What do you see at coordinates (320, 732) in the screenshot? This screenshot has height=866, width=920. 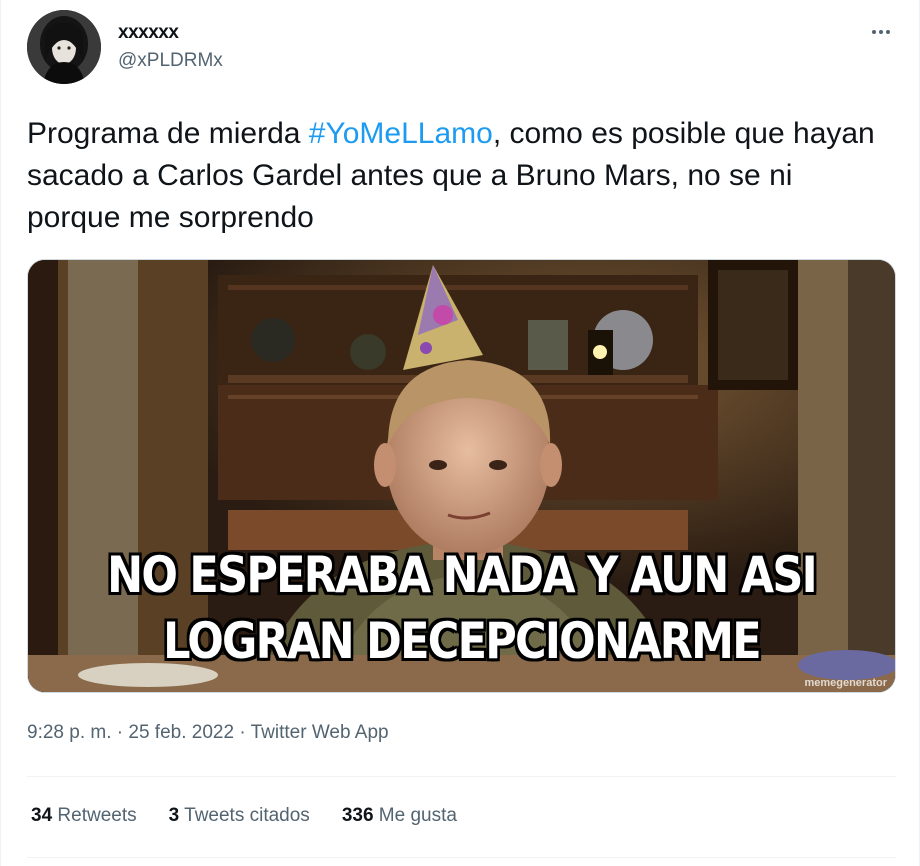 I see `tweet-source: Twitter Web App` at bounding box center [320, 732].